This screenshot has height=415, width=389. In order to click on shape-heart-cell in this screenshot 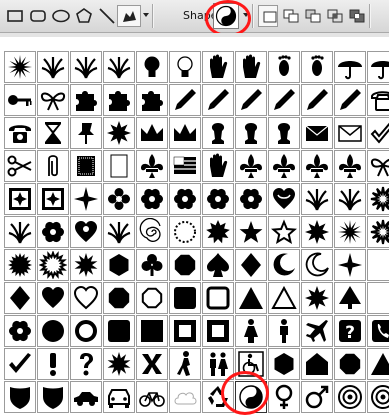, I will do `click(53, 298)`.